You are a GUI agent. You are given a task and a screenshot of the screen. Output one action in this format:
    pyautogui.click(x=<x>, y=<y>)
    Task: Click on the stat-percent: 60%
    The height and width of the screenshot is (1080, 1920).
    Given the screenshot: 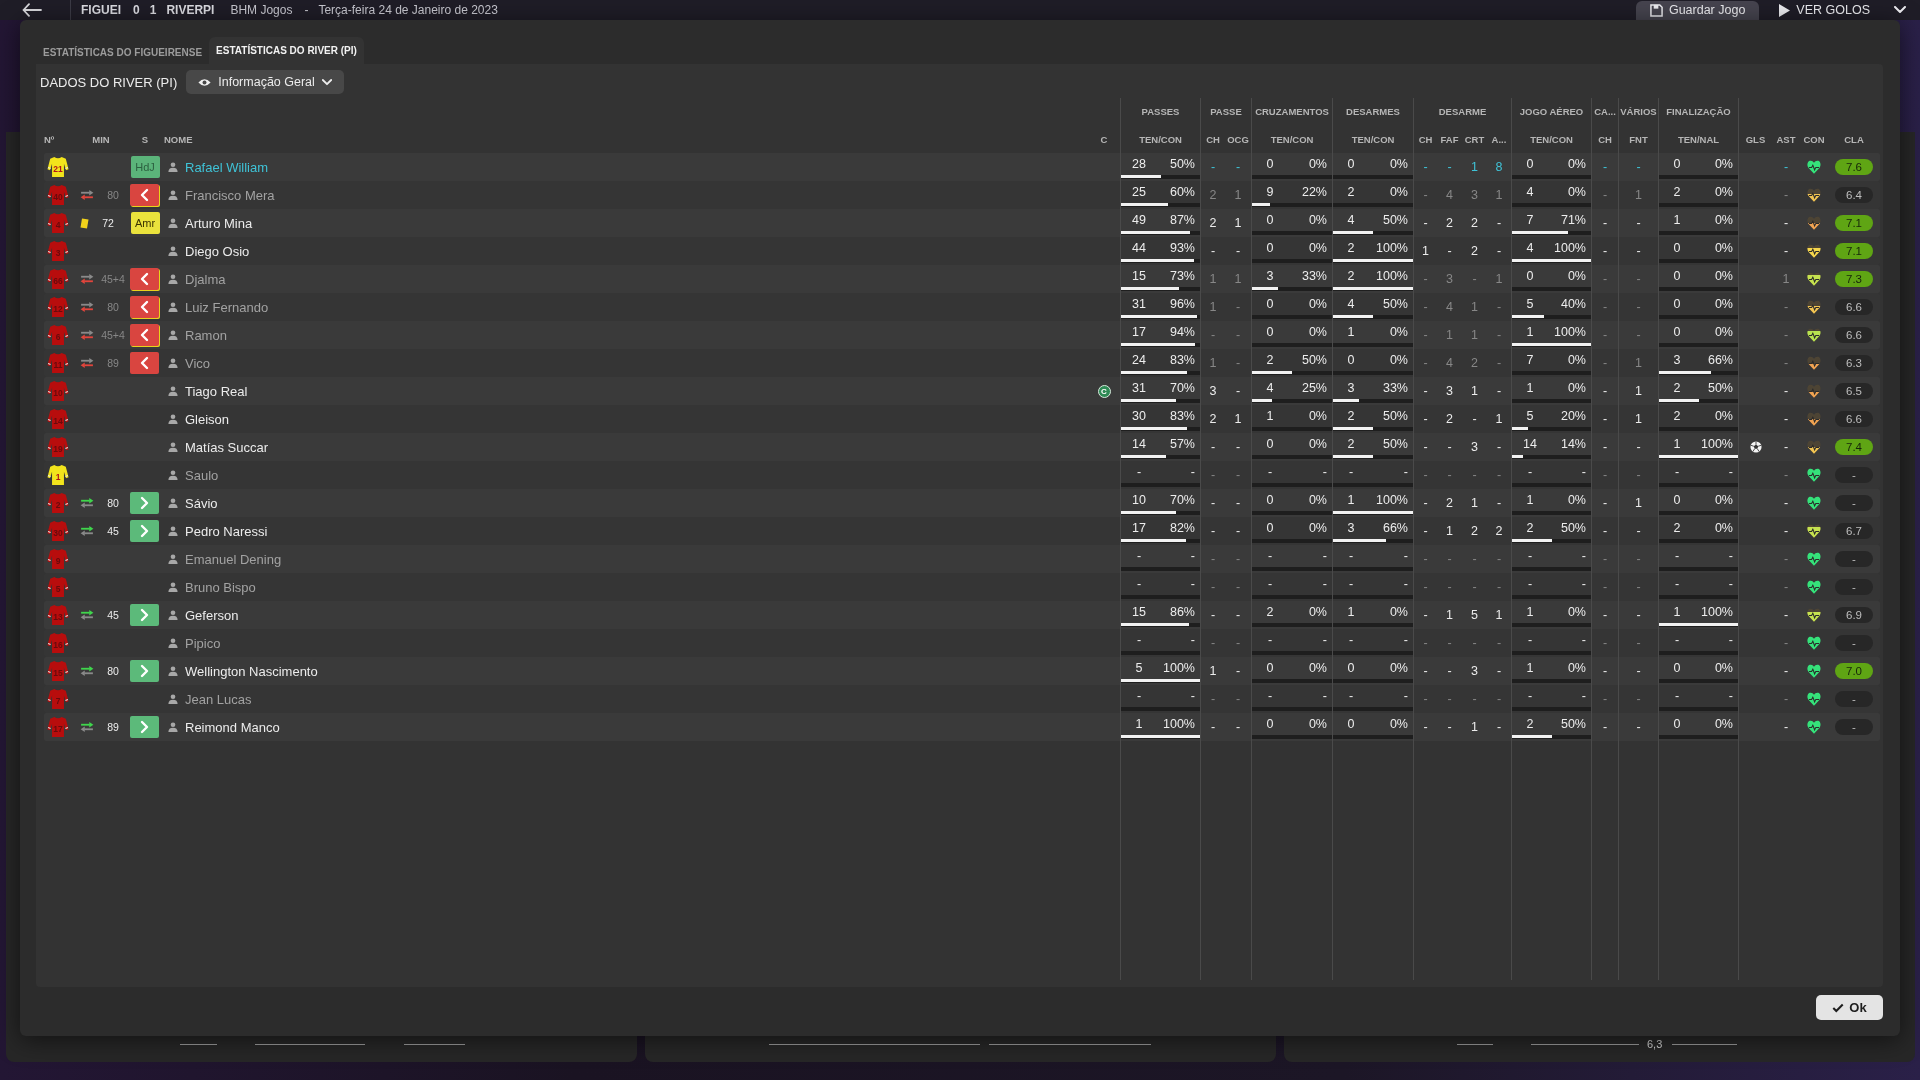 What is the action you would take?
    pyautogui.click(x=1182, y=192)
    